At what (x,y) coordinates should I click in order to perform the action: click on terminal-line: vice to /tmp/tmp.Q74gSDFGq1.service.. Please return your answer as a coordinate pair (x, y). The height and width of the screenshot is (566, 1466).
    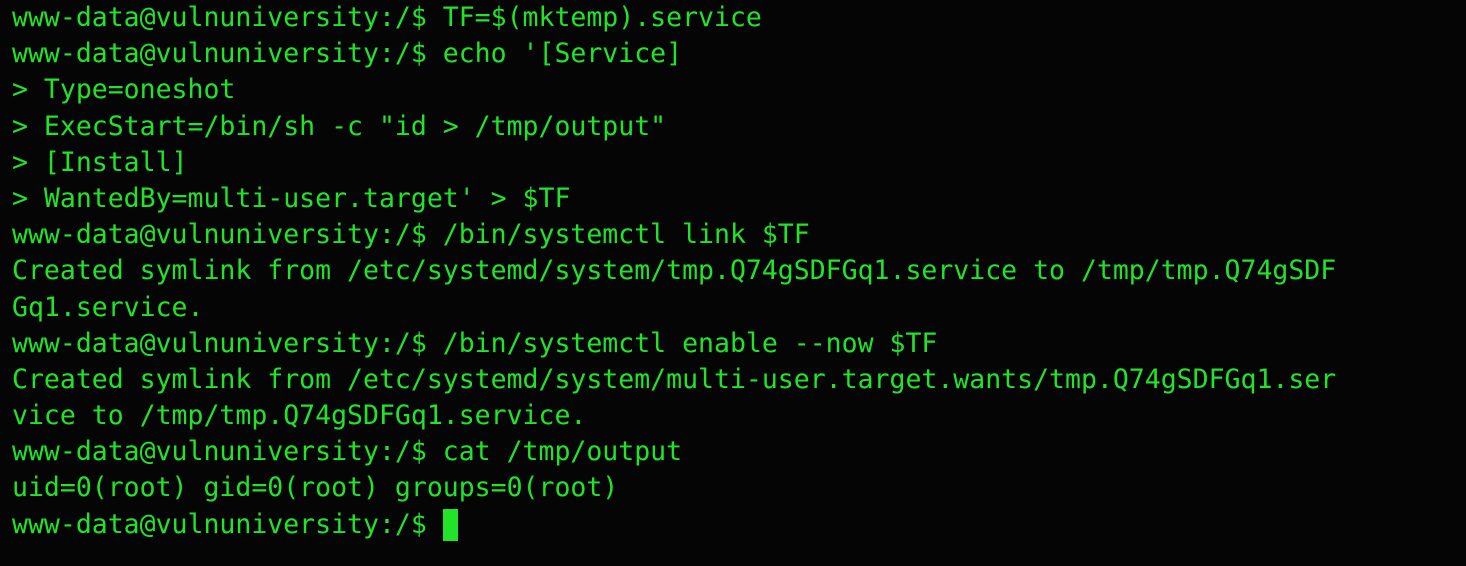
    Looking at the image, I should click on (299, 416).